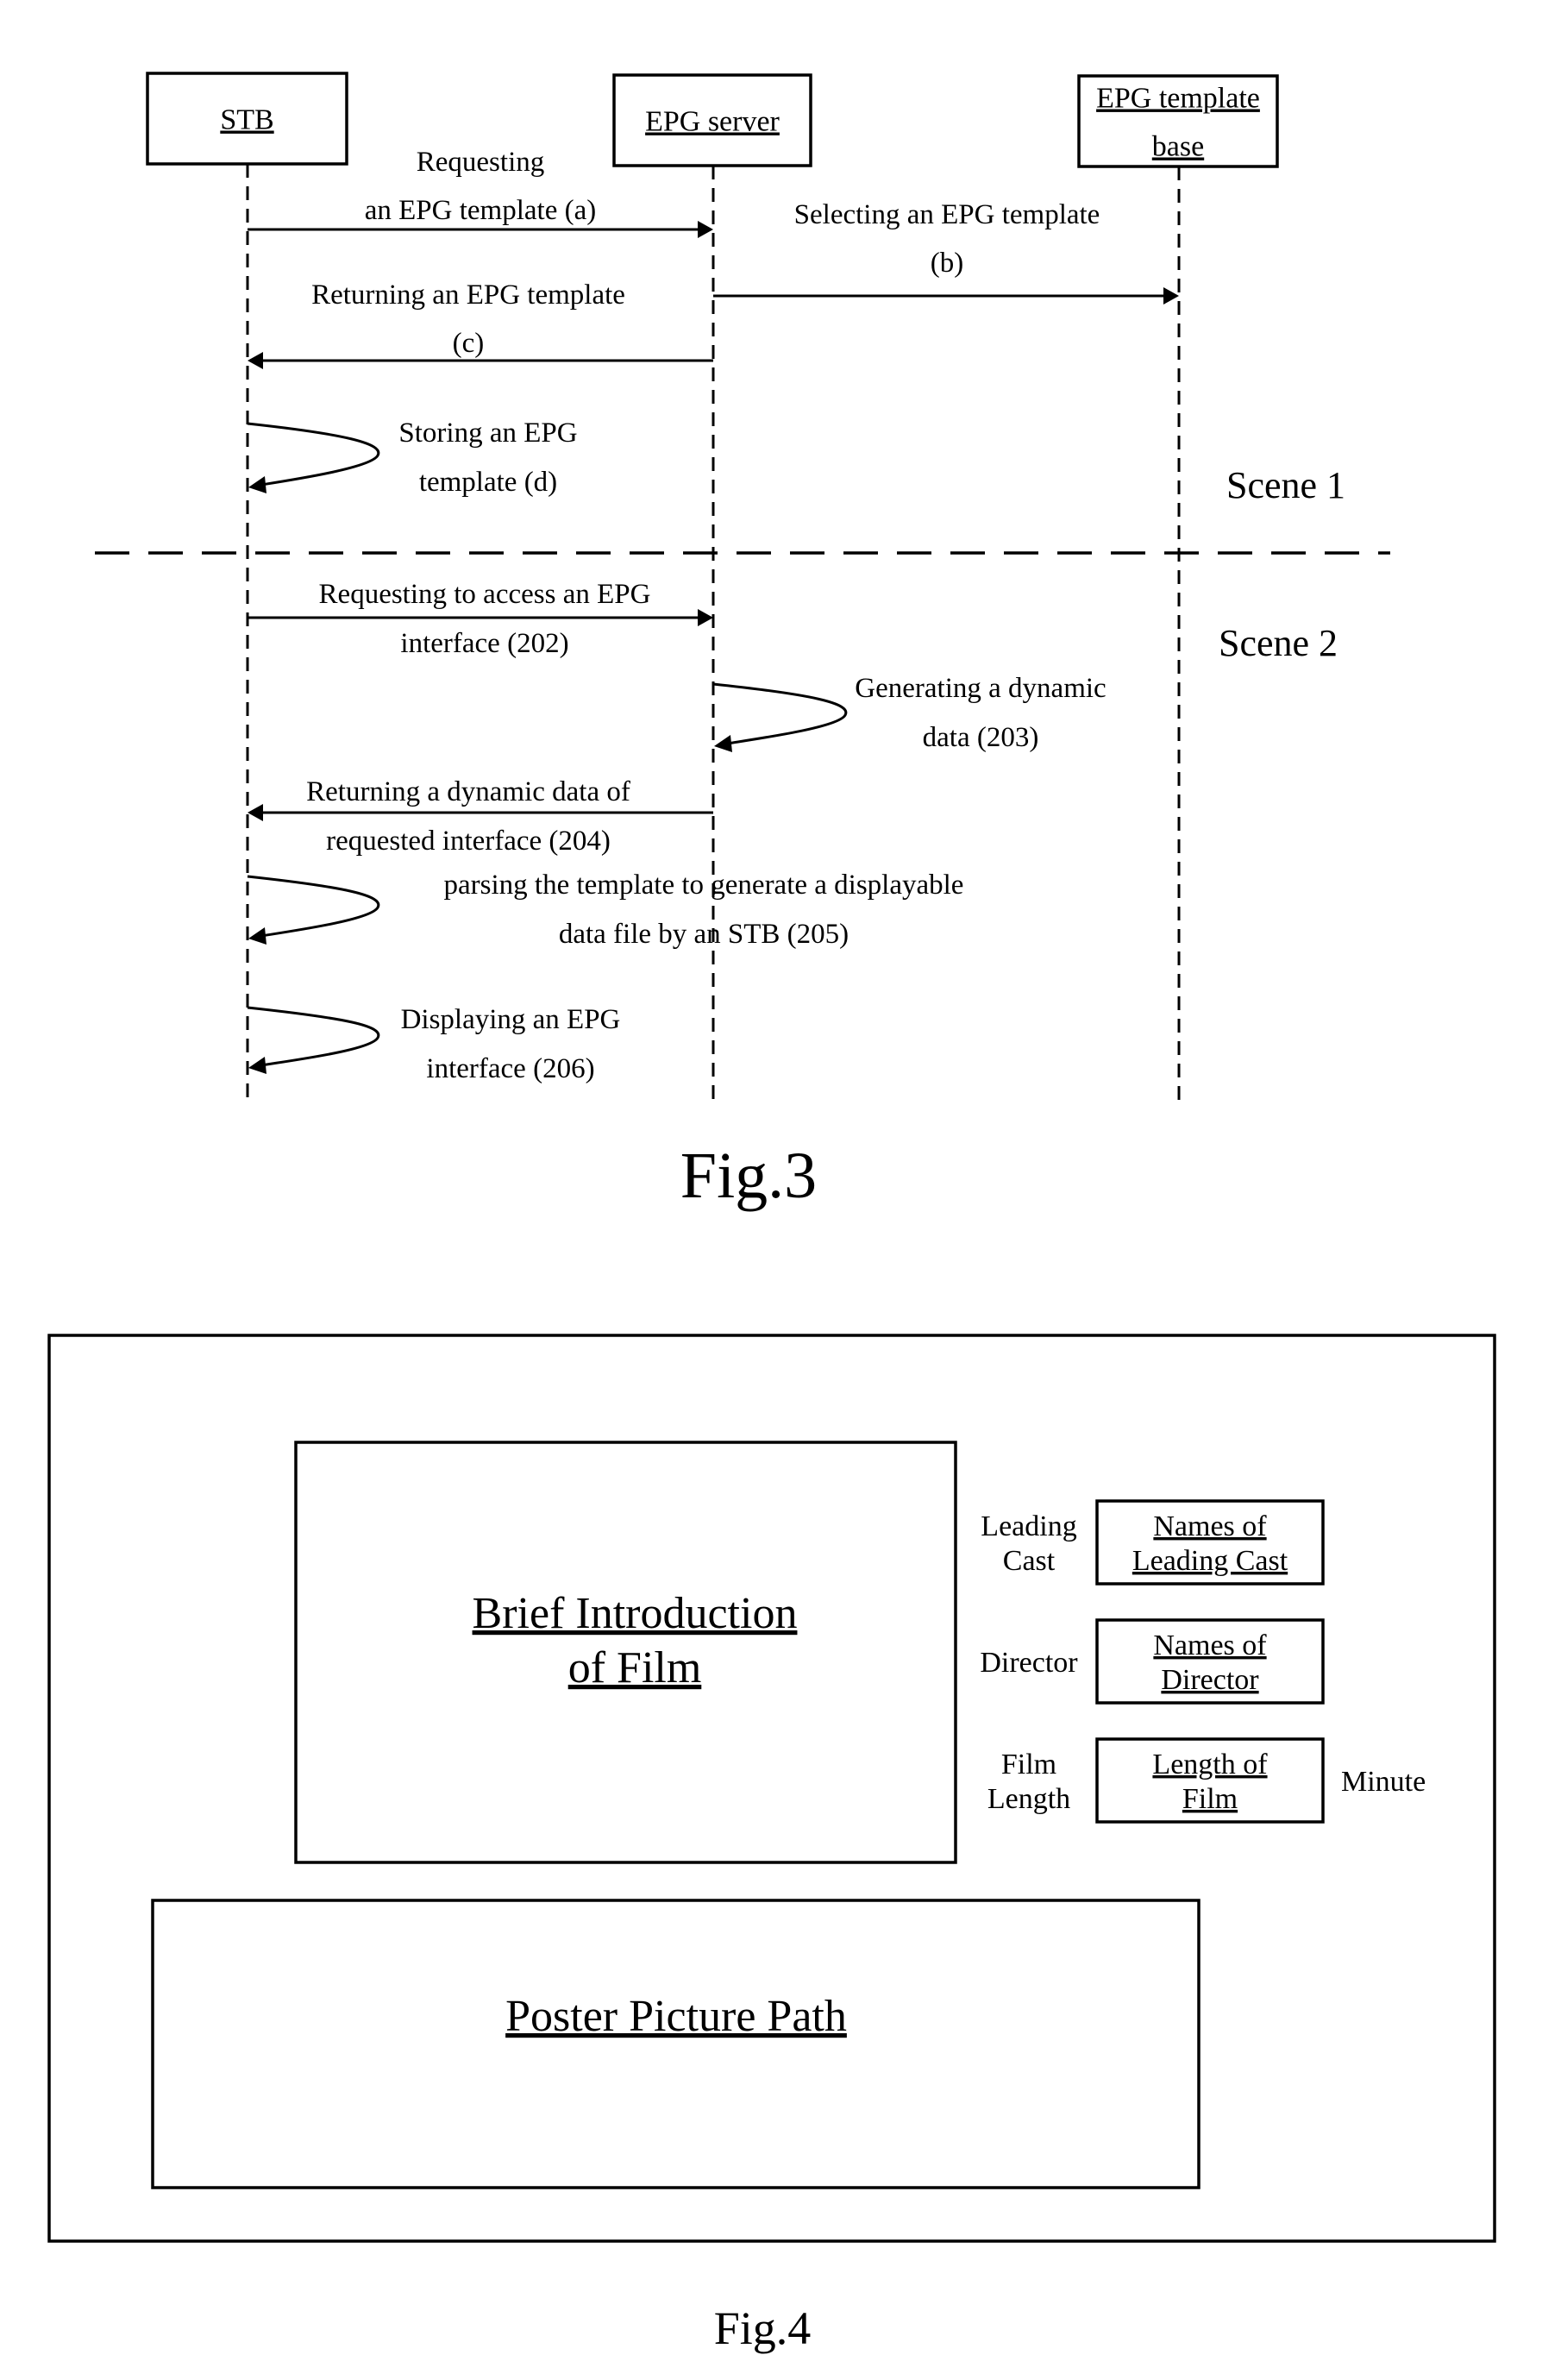 This screenshot has width=1561, height=2380. Describe the element at coordinates (412, 458) in the screenshot. I see `message-d: Storing an EPG template (d)` at that location.